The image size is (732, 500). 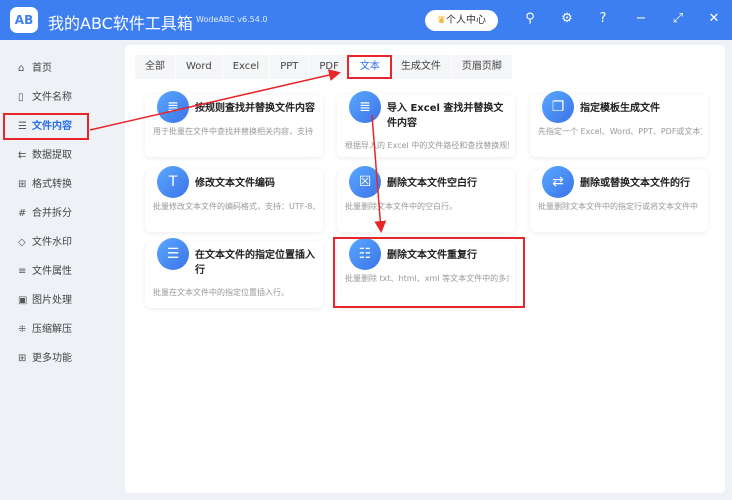 I want to click on annotation-arrows, so click(x=238, y=151).